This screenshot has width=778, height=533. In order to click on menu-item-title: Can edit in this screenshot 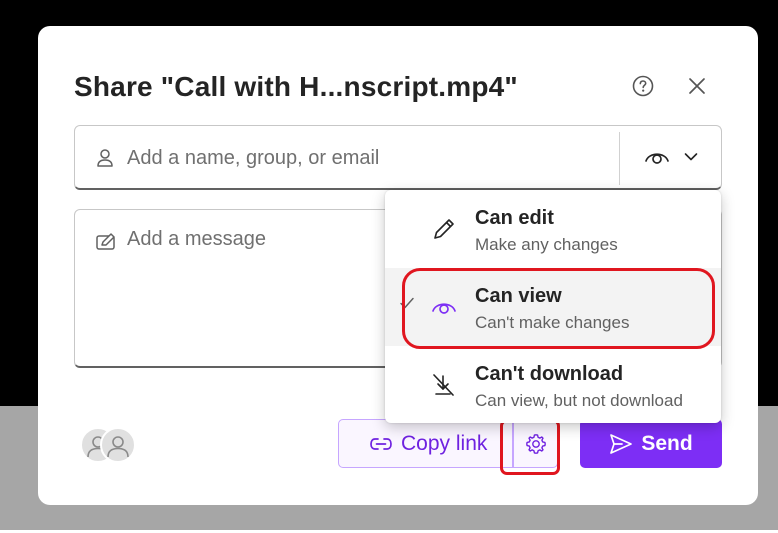, I will do `click(514, 218)`.